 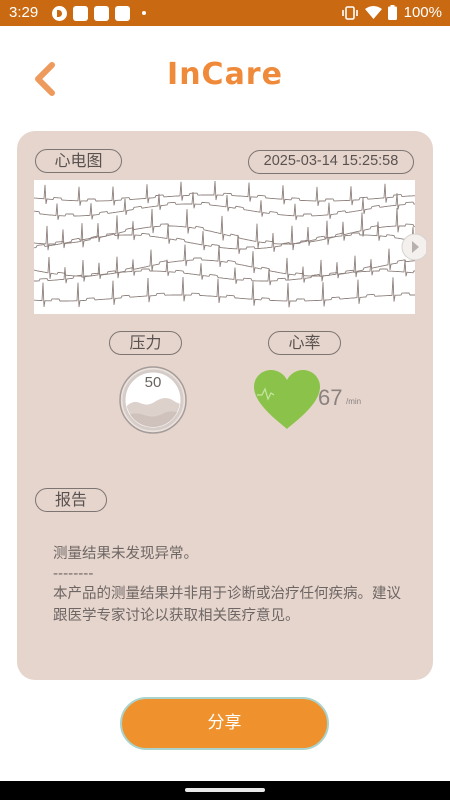 What do you see at coordinates (225, 13) in the screenshot?
I see `status-bar: 3:29 100%` at bounding box center [225, 13].